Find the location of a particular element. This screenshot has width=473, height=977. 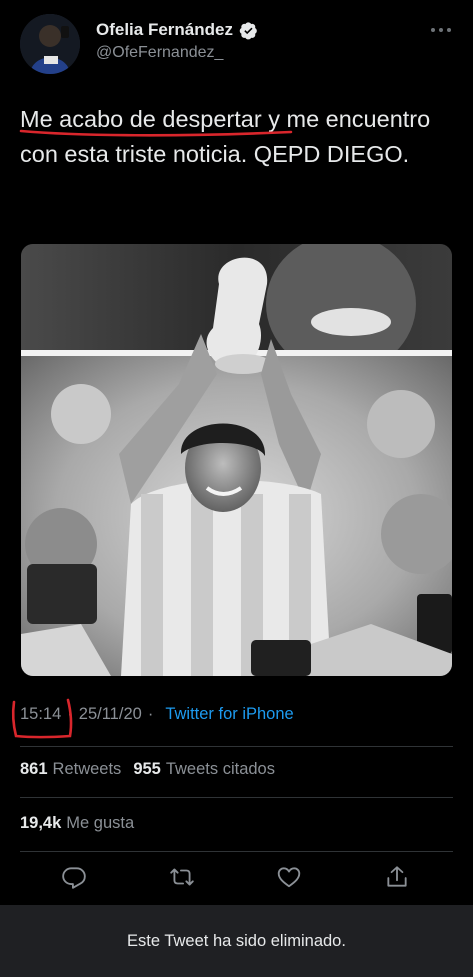

tweet-actions-bar is located at coordinates (236, 877).